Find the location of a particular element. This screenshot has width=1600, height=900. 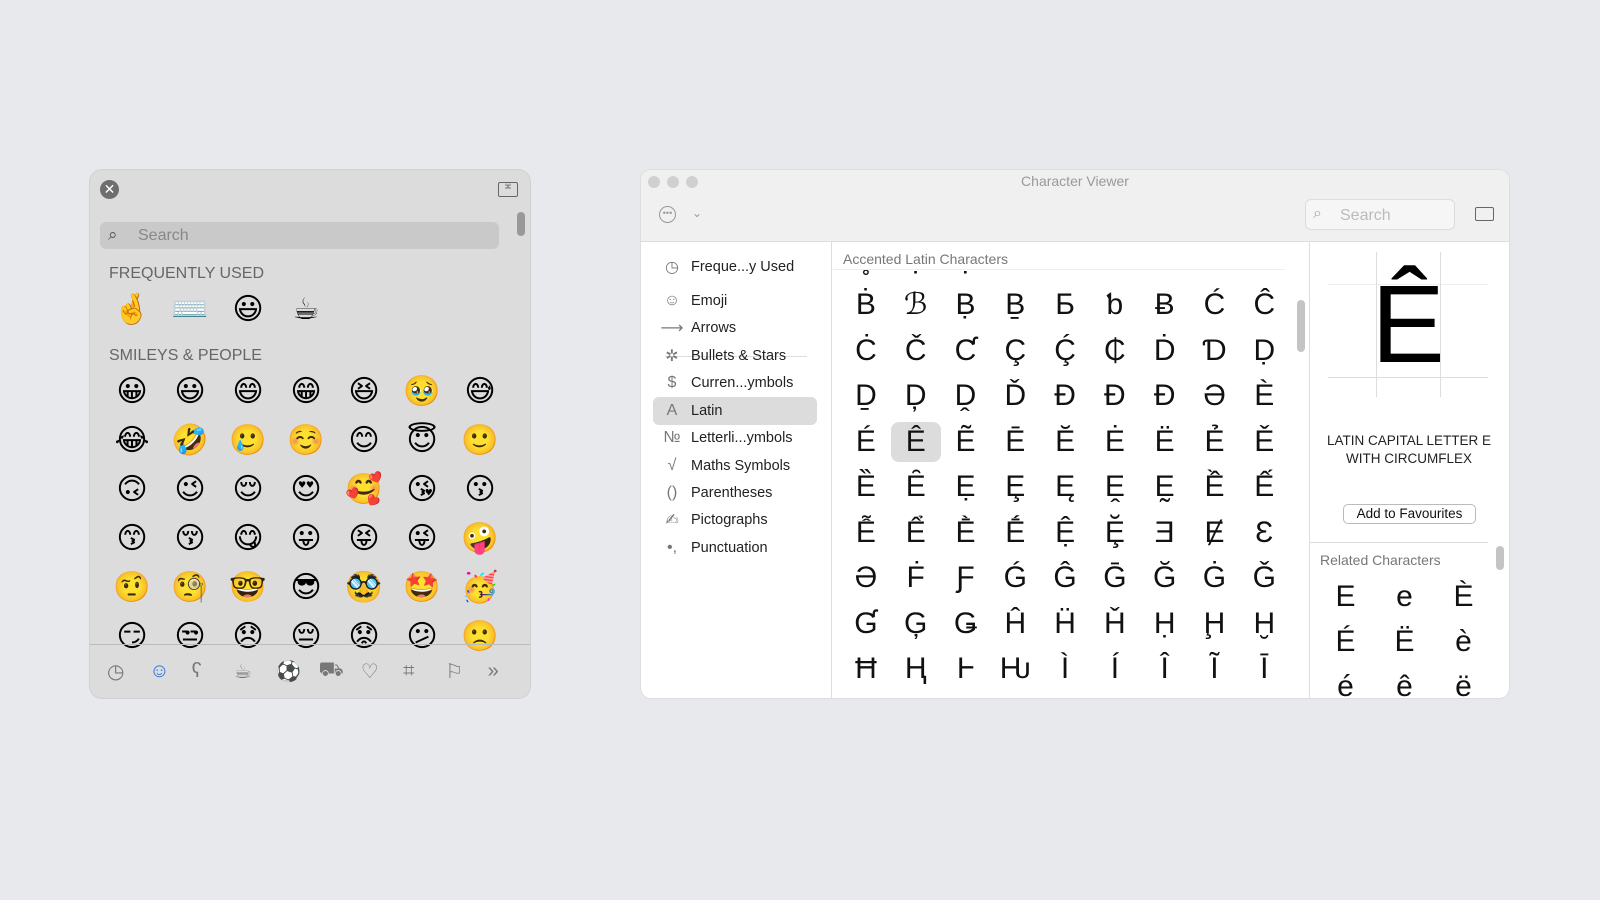

emoji-button: 😉 is located at coordinates (190, 490).